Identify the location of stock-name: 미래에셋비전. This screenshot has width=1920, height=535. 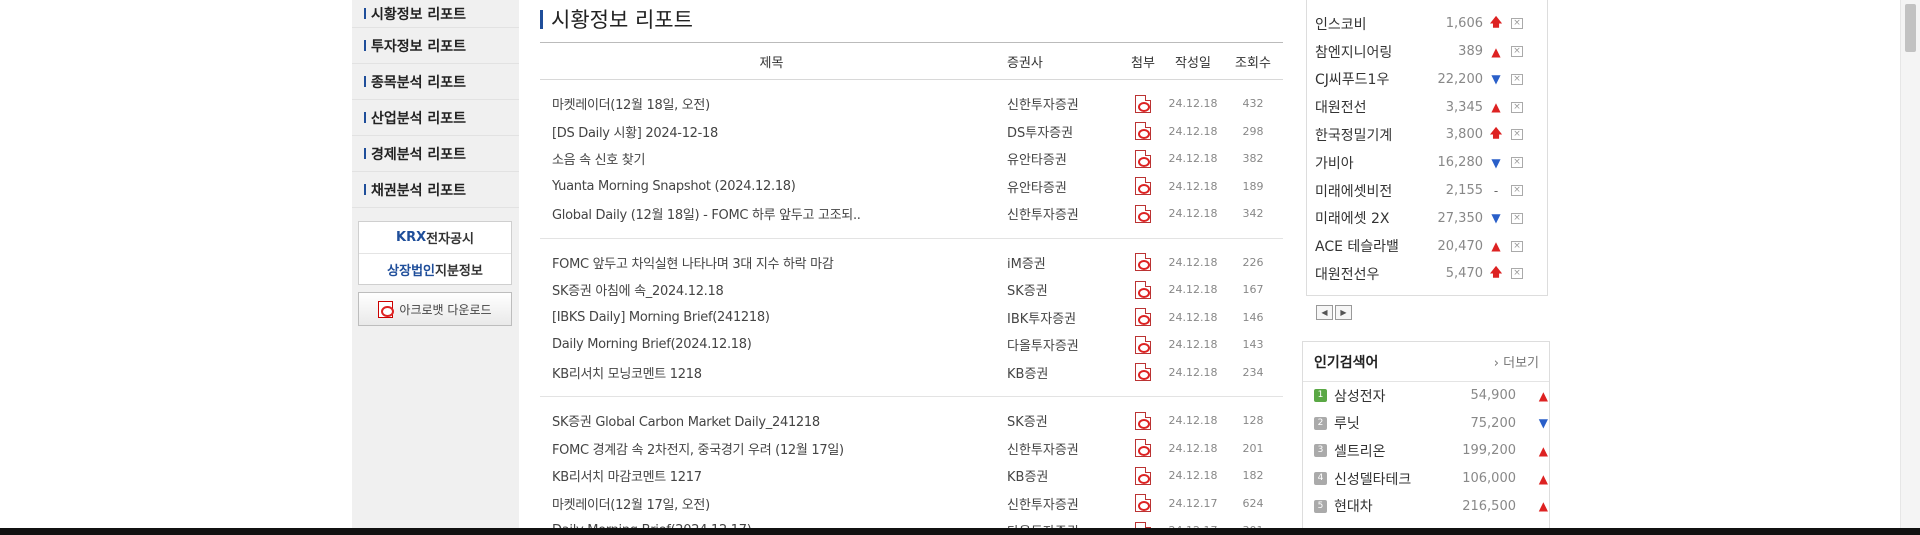
(1371, 191).